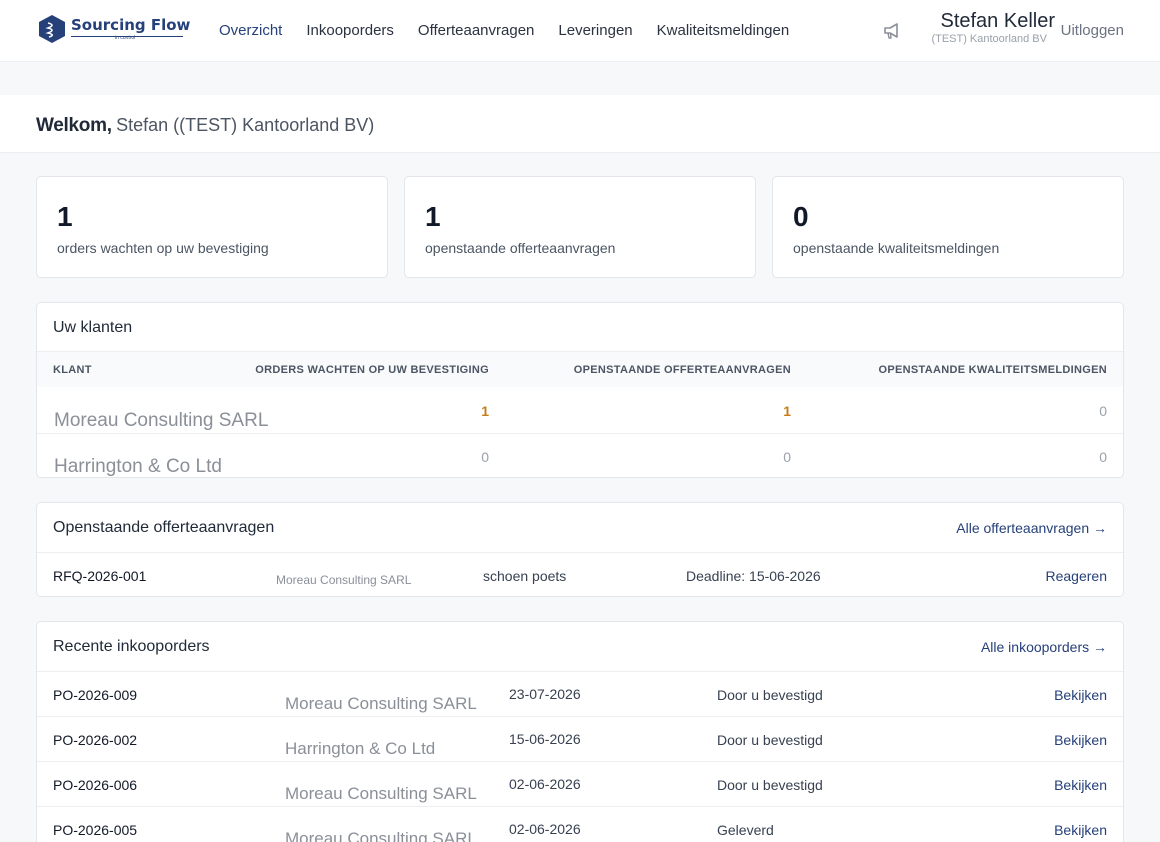 This screenshot has width=1160, height=842. I want to click on clients-panel-title: Uw klanten, so click(93, 327).